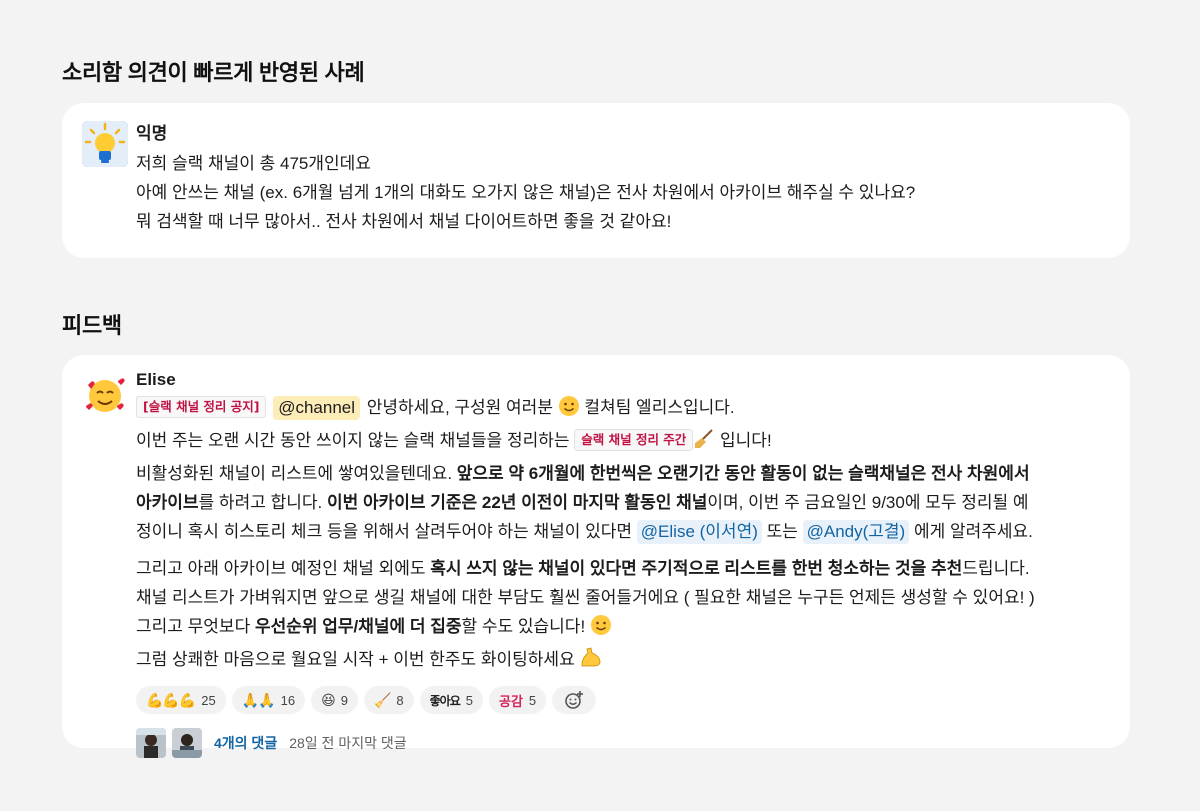  What do you see at coordinates (623, 380) in the screenshot?
I see `author-name: Elise` at bounding box center [623, 380].